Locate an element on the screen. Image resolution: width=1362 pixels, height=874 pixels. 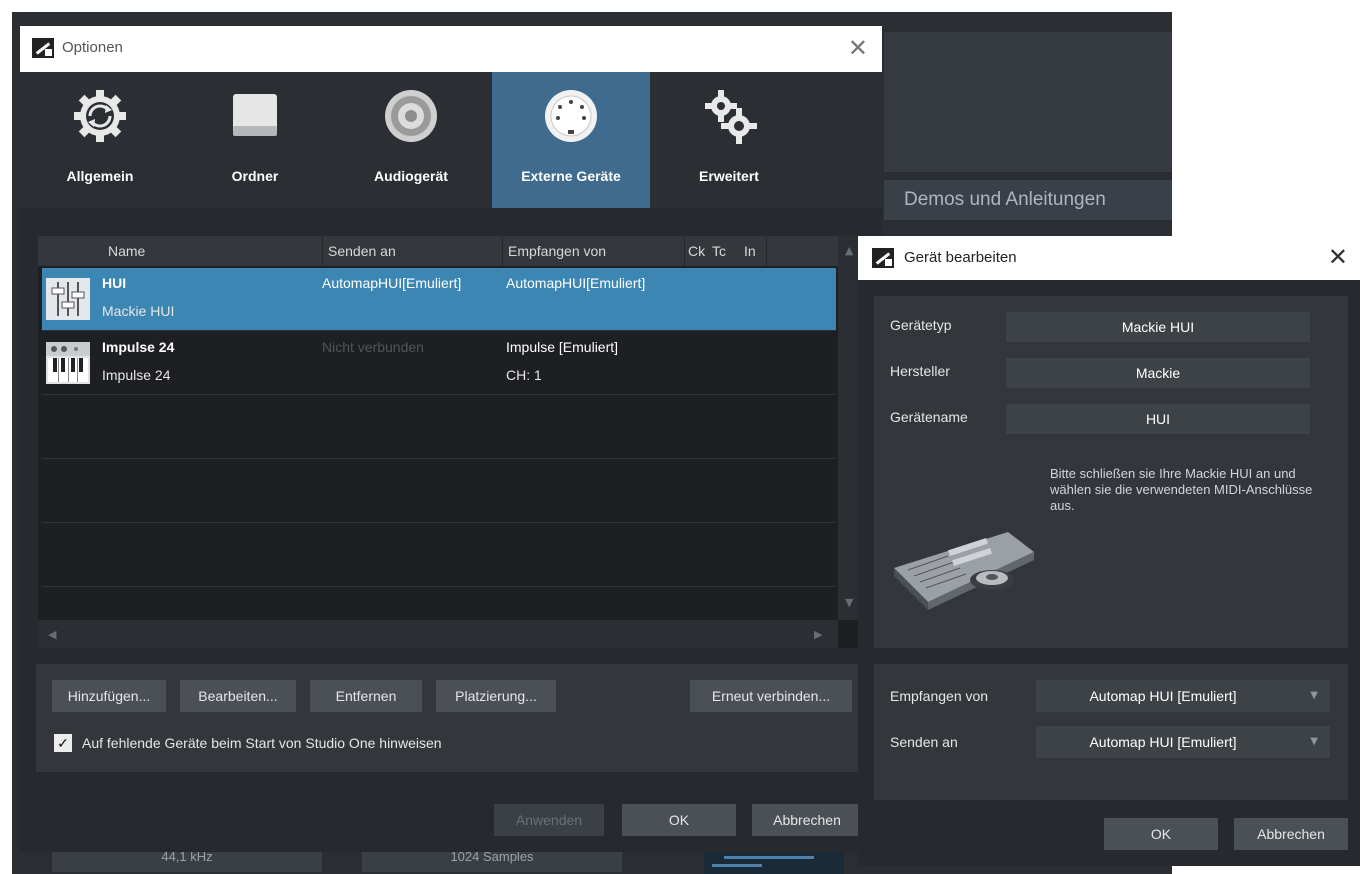
tab-label: Ordner is located at coordinates (255, 176).